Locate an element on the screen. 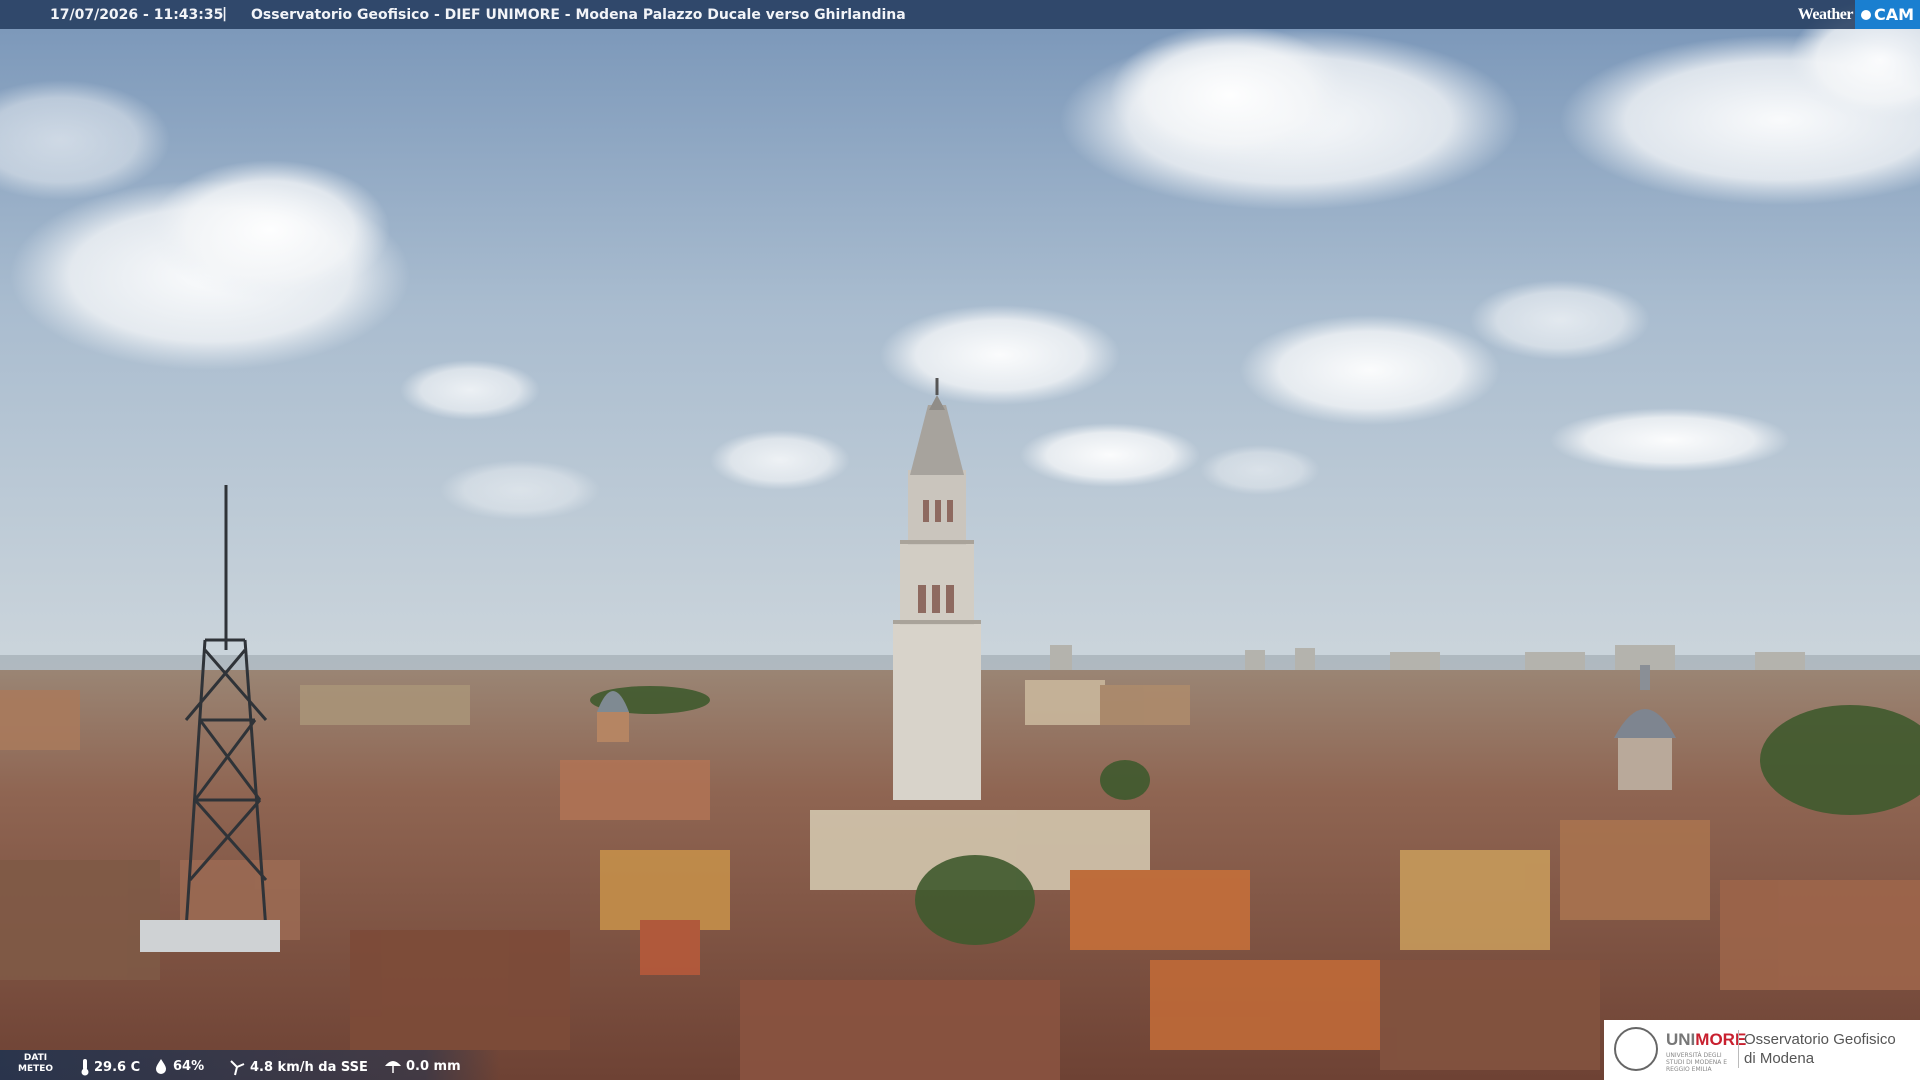 This screenshot has height=1080, width=1920. logo-cam-badge: CAM is located at coordinates (1887, 14).